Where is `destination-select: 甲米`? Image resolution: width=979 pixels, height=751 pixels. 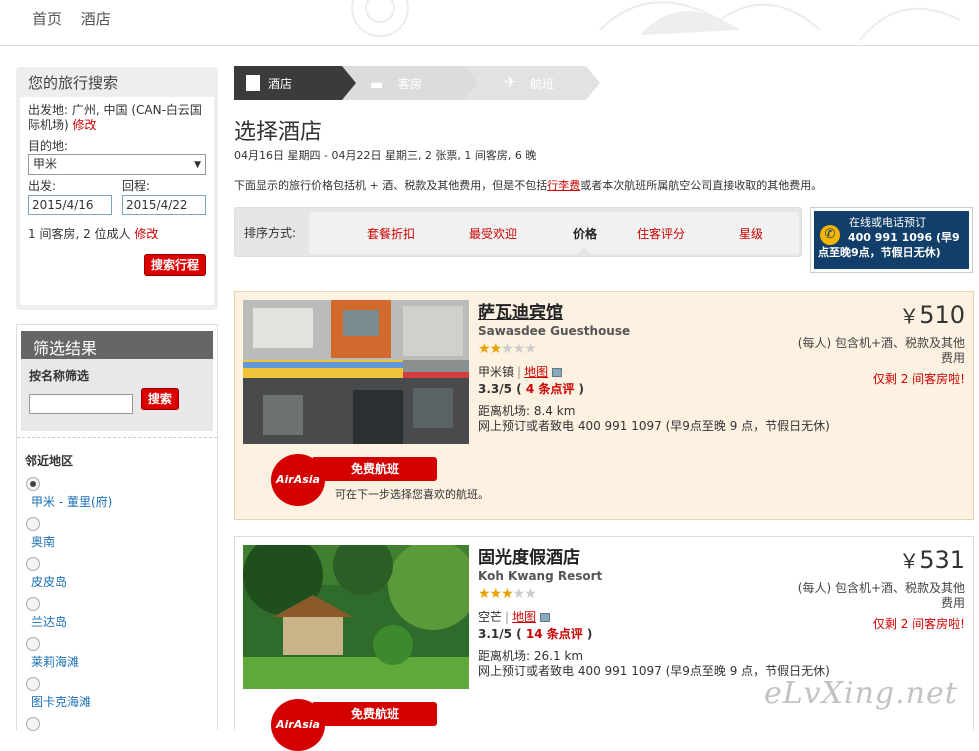 destination-select: 甲米 is located at coordinates (117, 164).